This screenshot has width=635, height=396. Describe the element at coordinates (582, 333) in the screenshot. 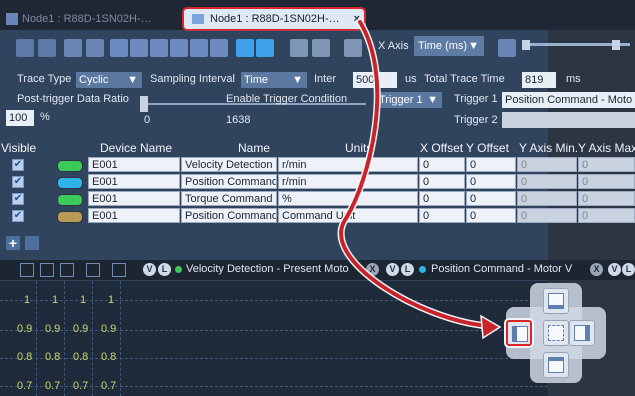

I see `dock-right-icon` at that location.